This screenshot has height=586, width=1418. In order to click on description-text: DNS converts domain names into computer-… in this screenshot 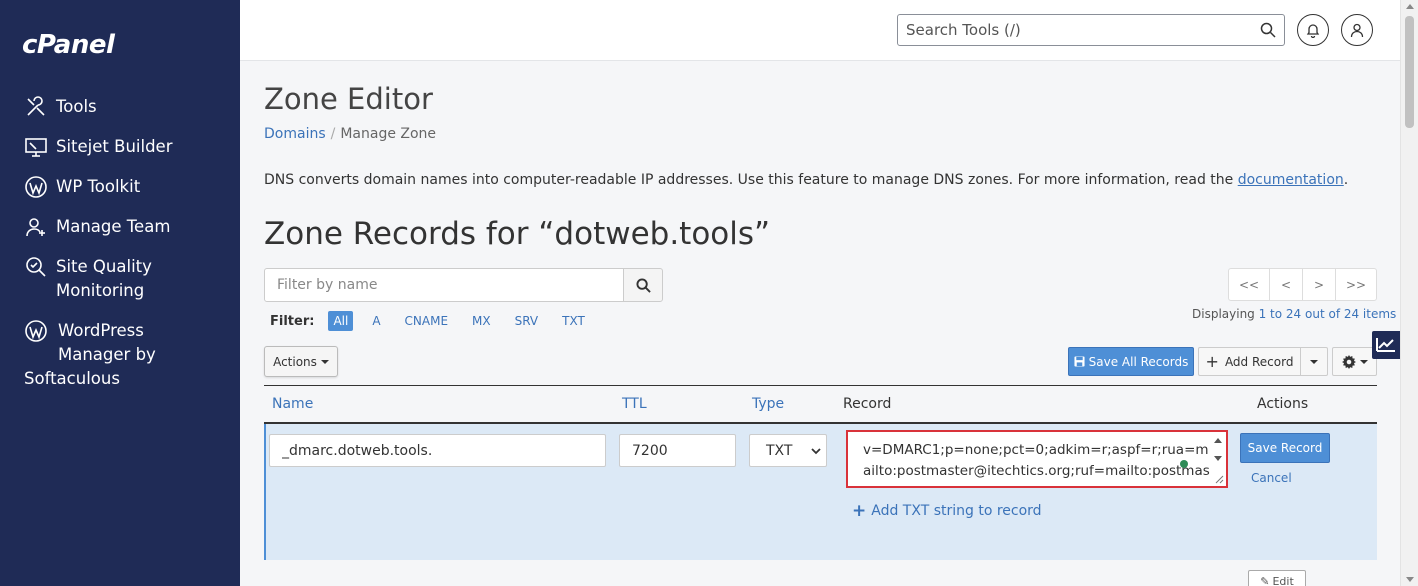, I will do `click(751, 180)`.